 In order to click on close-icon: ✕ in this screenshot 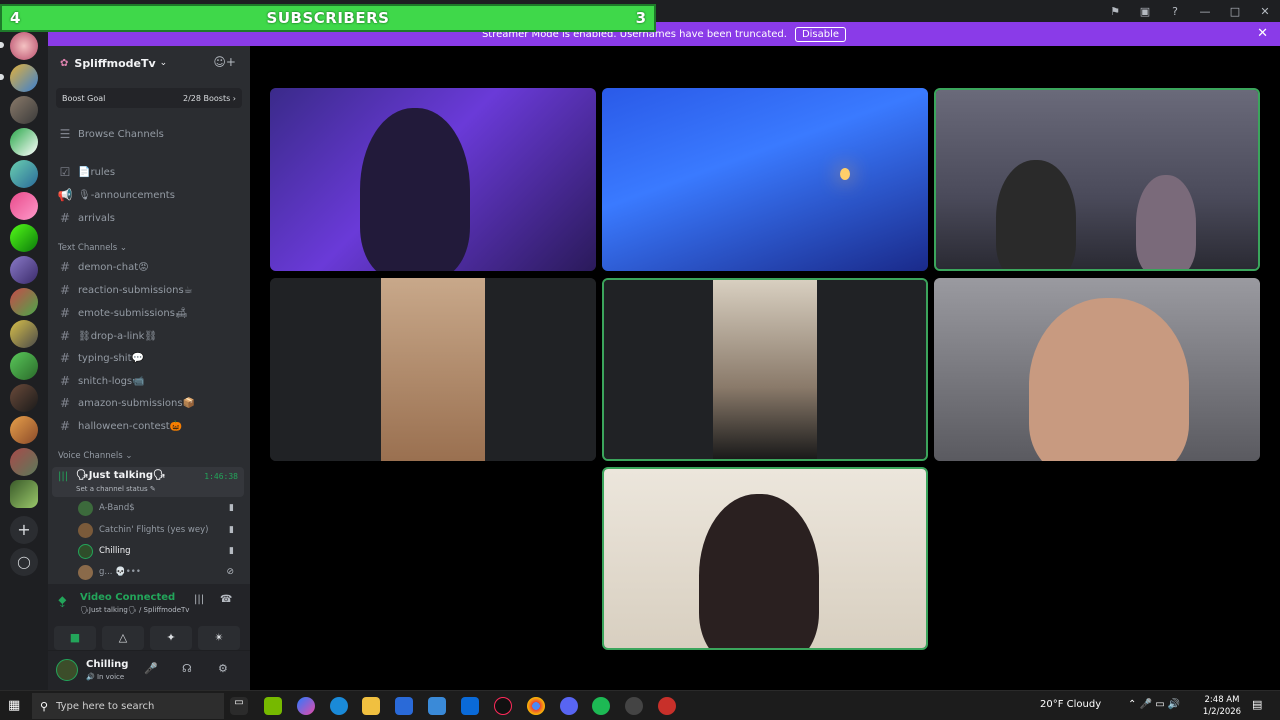, I will do `click(1262, 33)`.